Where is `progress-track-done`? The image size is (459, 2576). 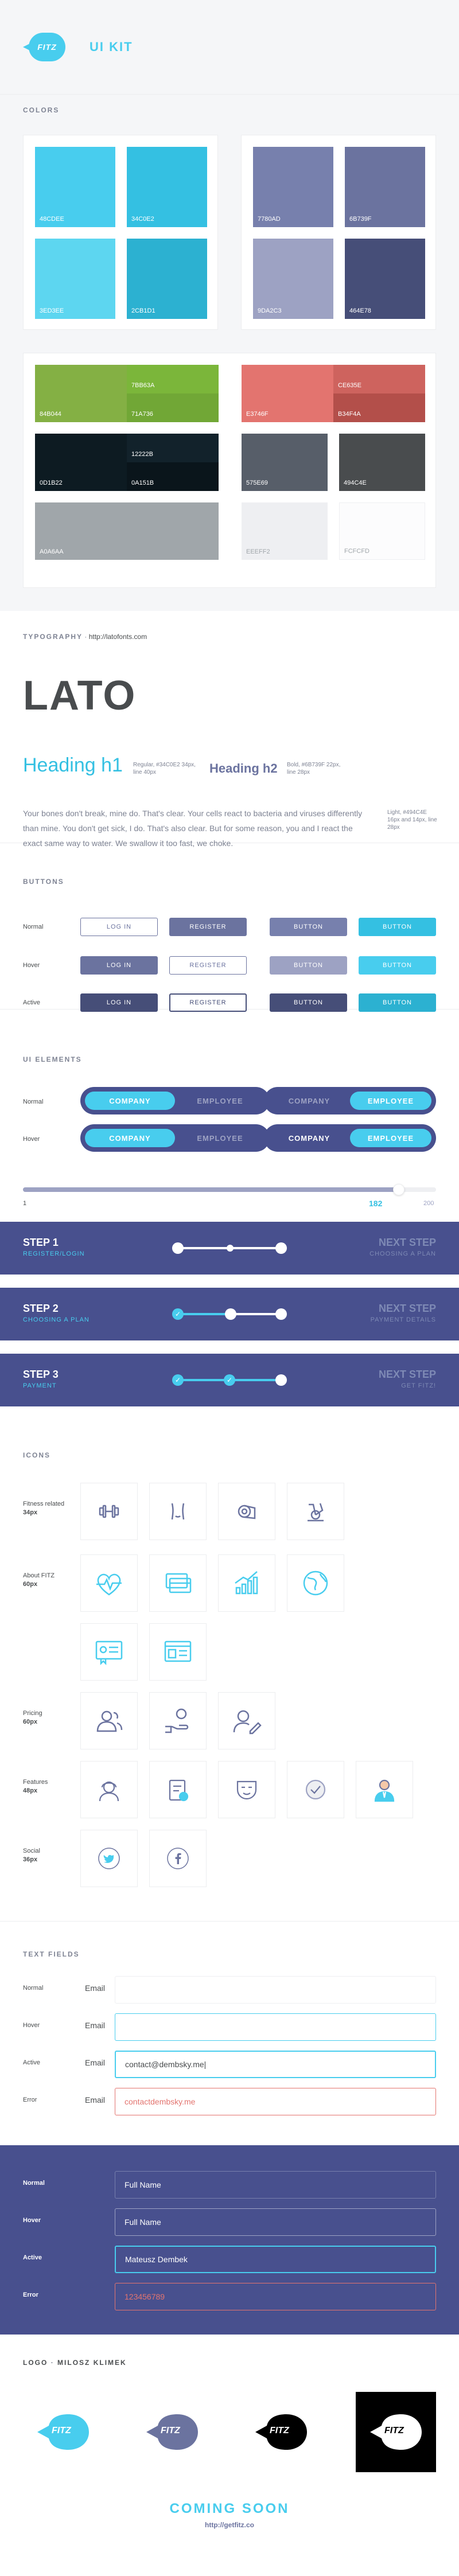 progress-track-done is located at coordinates (204, 1314).